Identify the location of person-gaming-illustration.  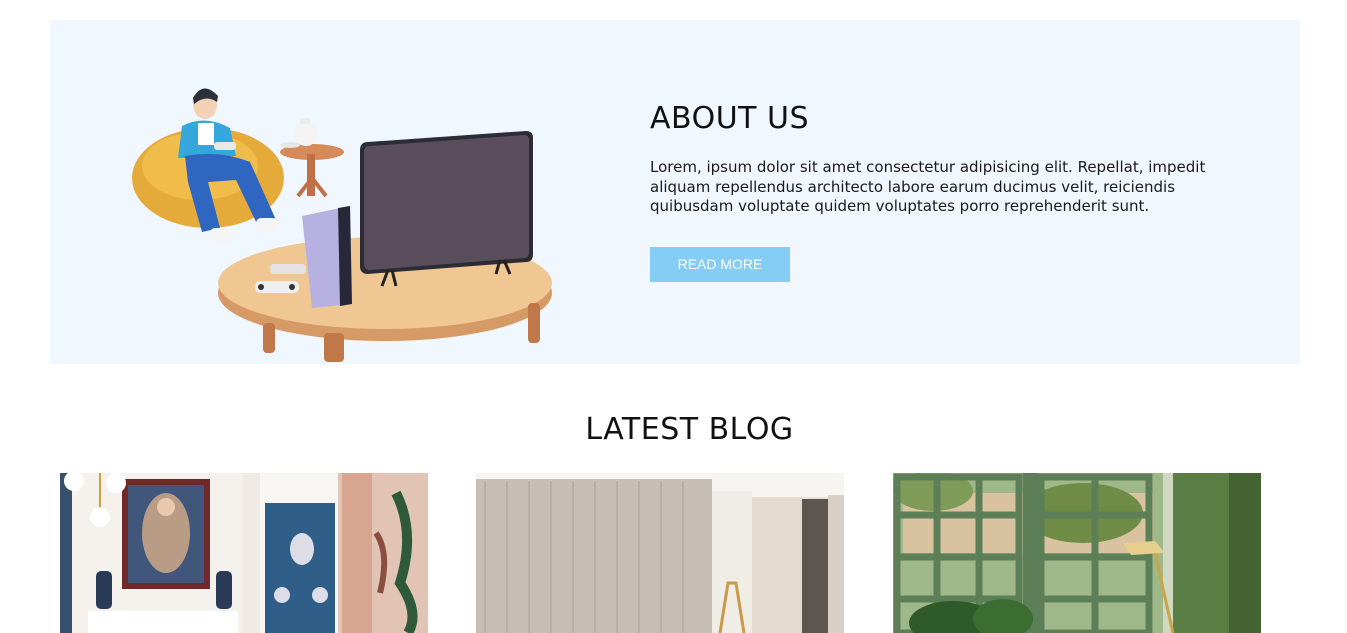
(355, 220).